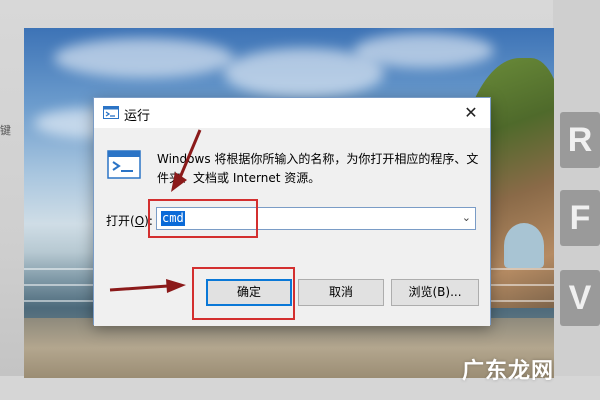  What do you see at coordinates (580, 298) in the screenshot?
I see `keyboard-key-v: V` at bounding box center [580, 298].